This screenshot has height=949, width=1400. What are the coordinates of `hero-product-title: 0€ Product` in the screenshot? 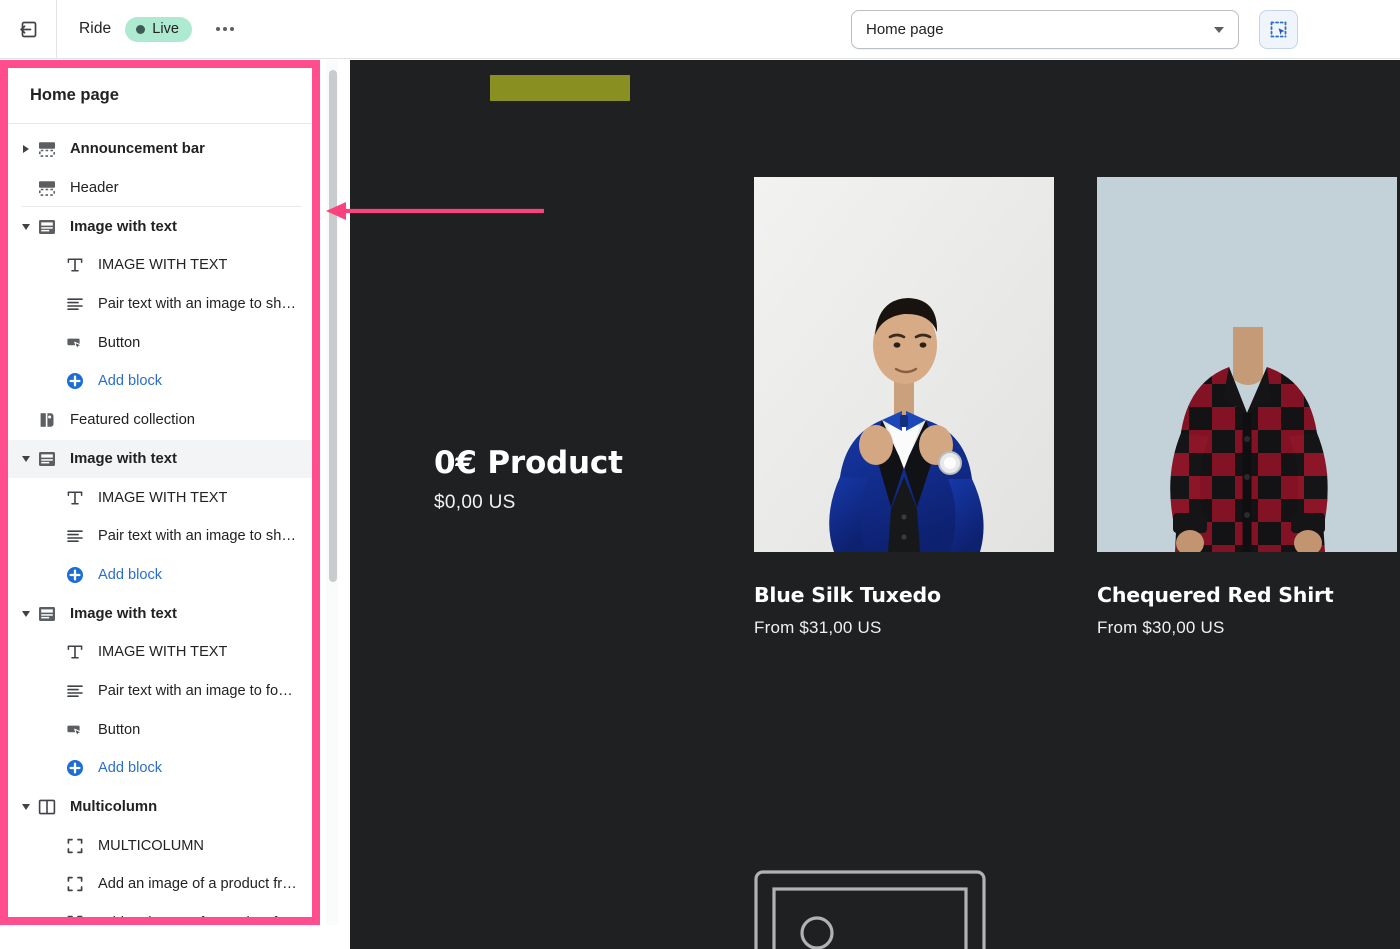 It's located at (528, 463).